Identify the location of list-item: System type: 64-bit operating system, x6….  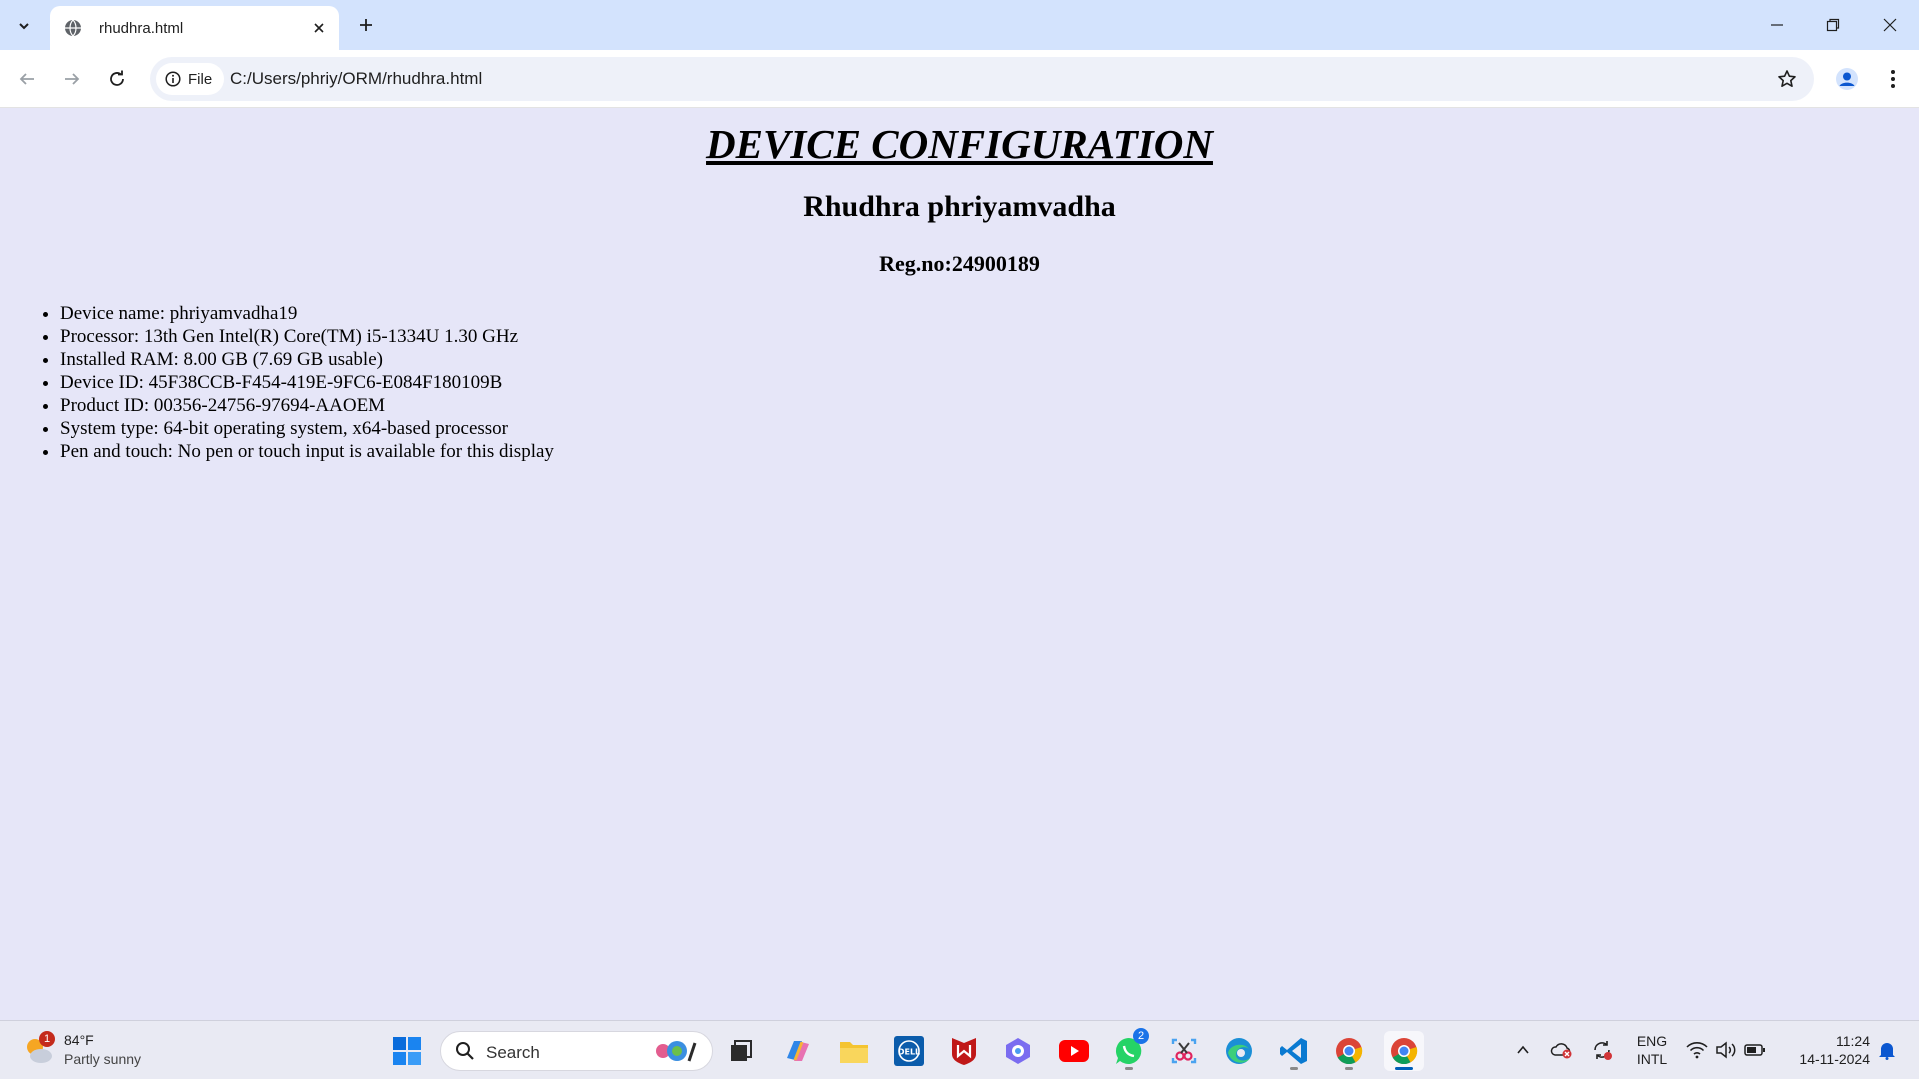
(307, 428).